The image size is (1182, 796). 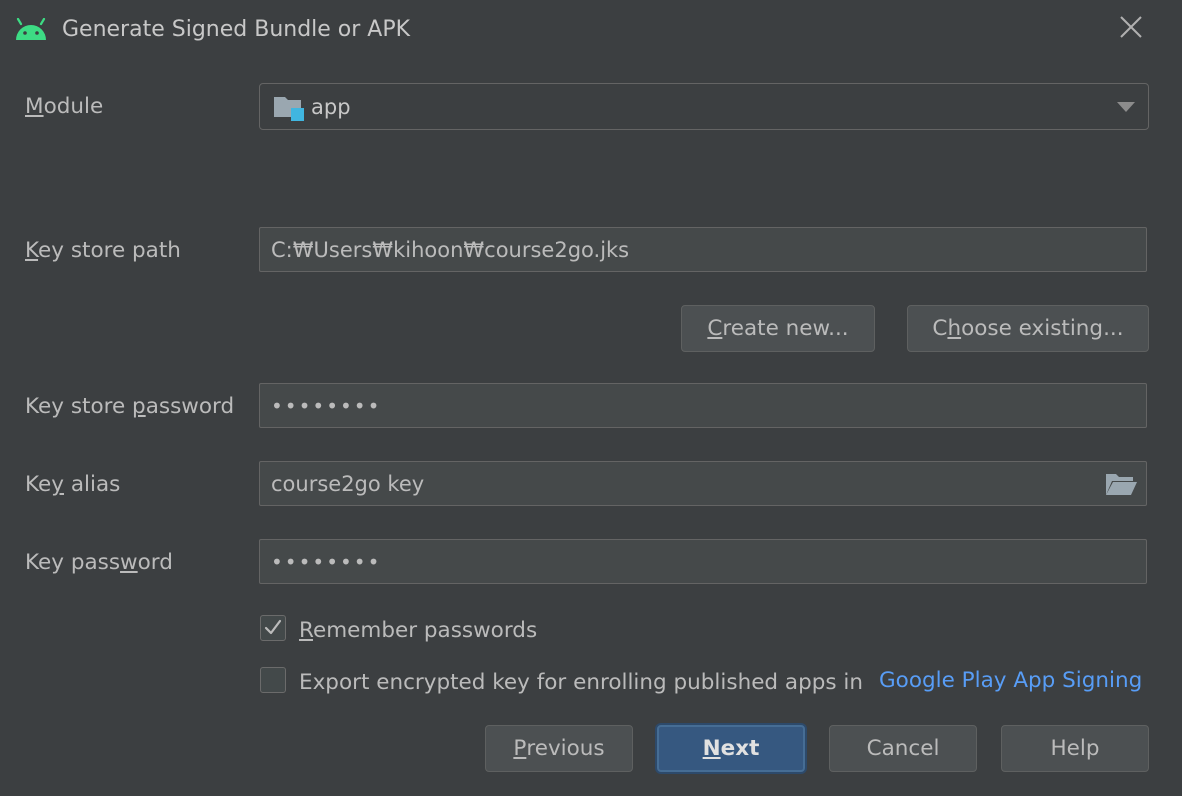 I want to click on key-store-path-label: Key store path, so click(x=103, y=250).